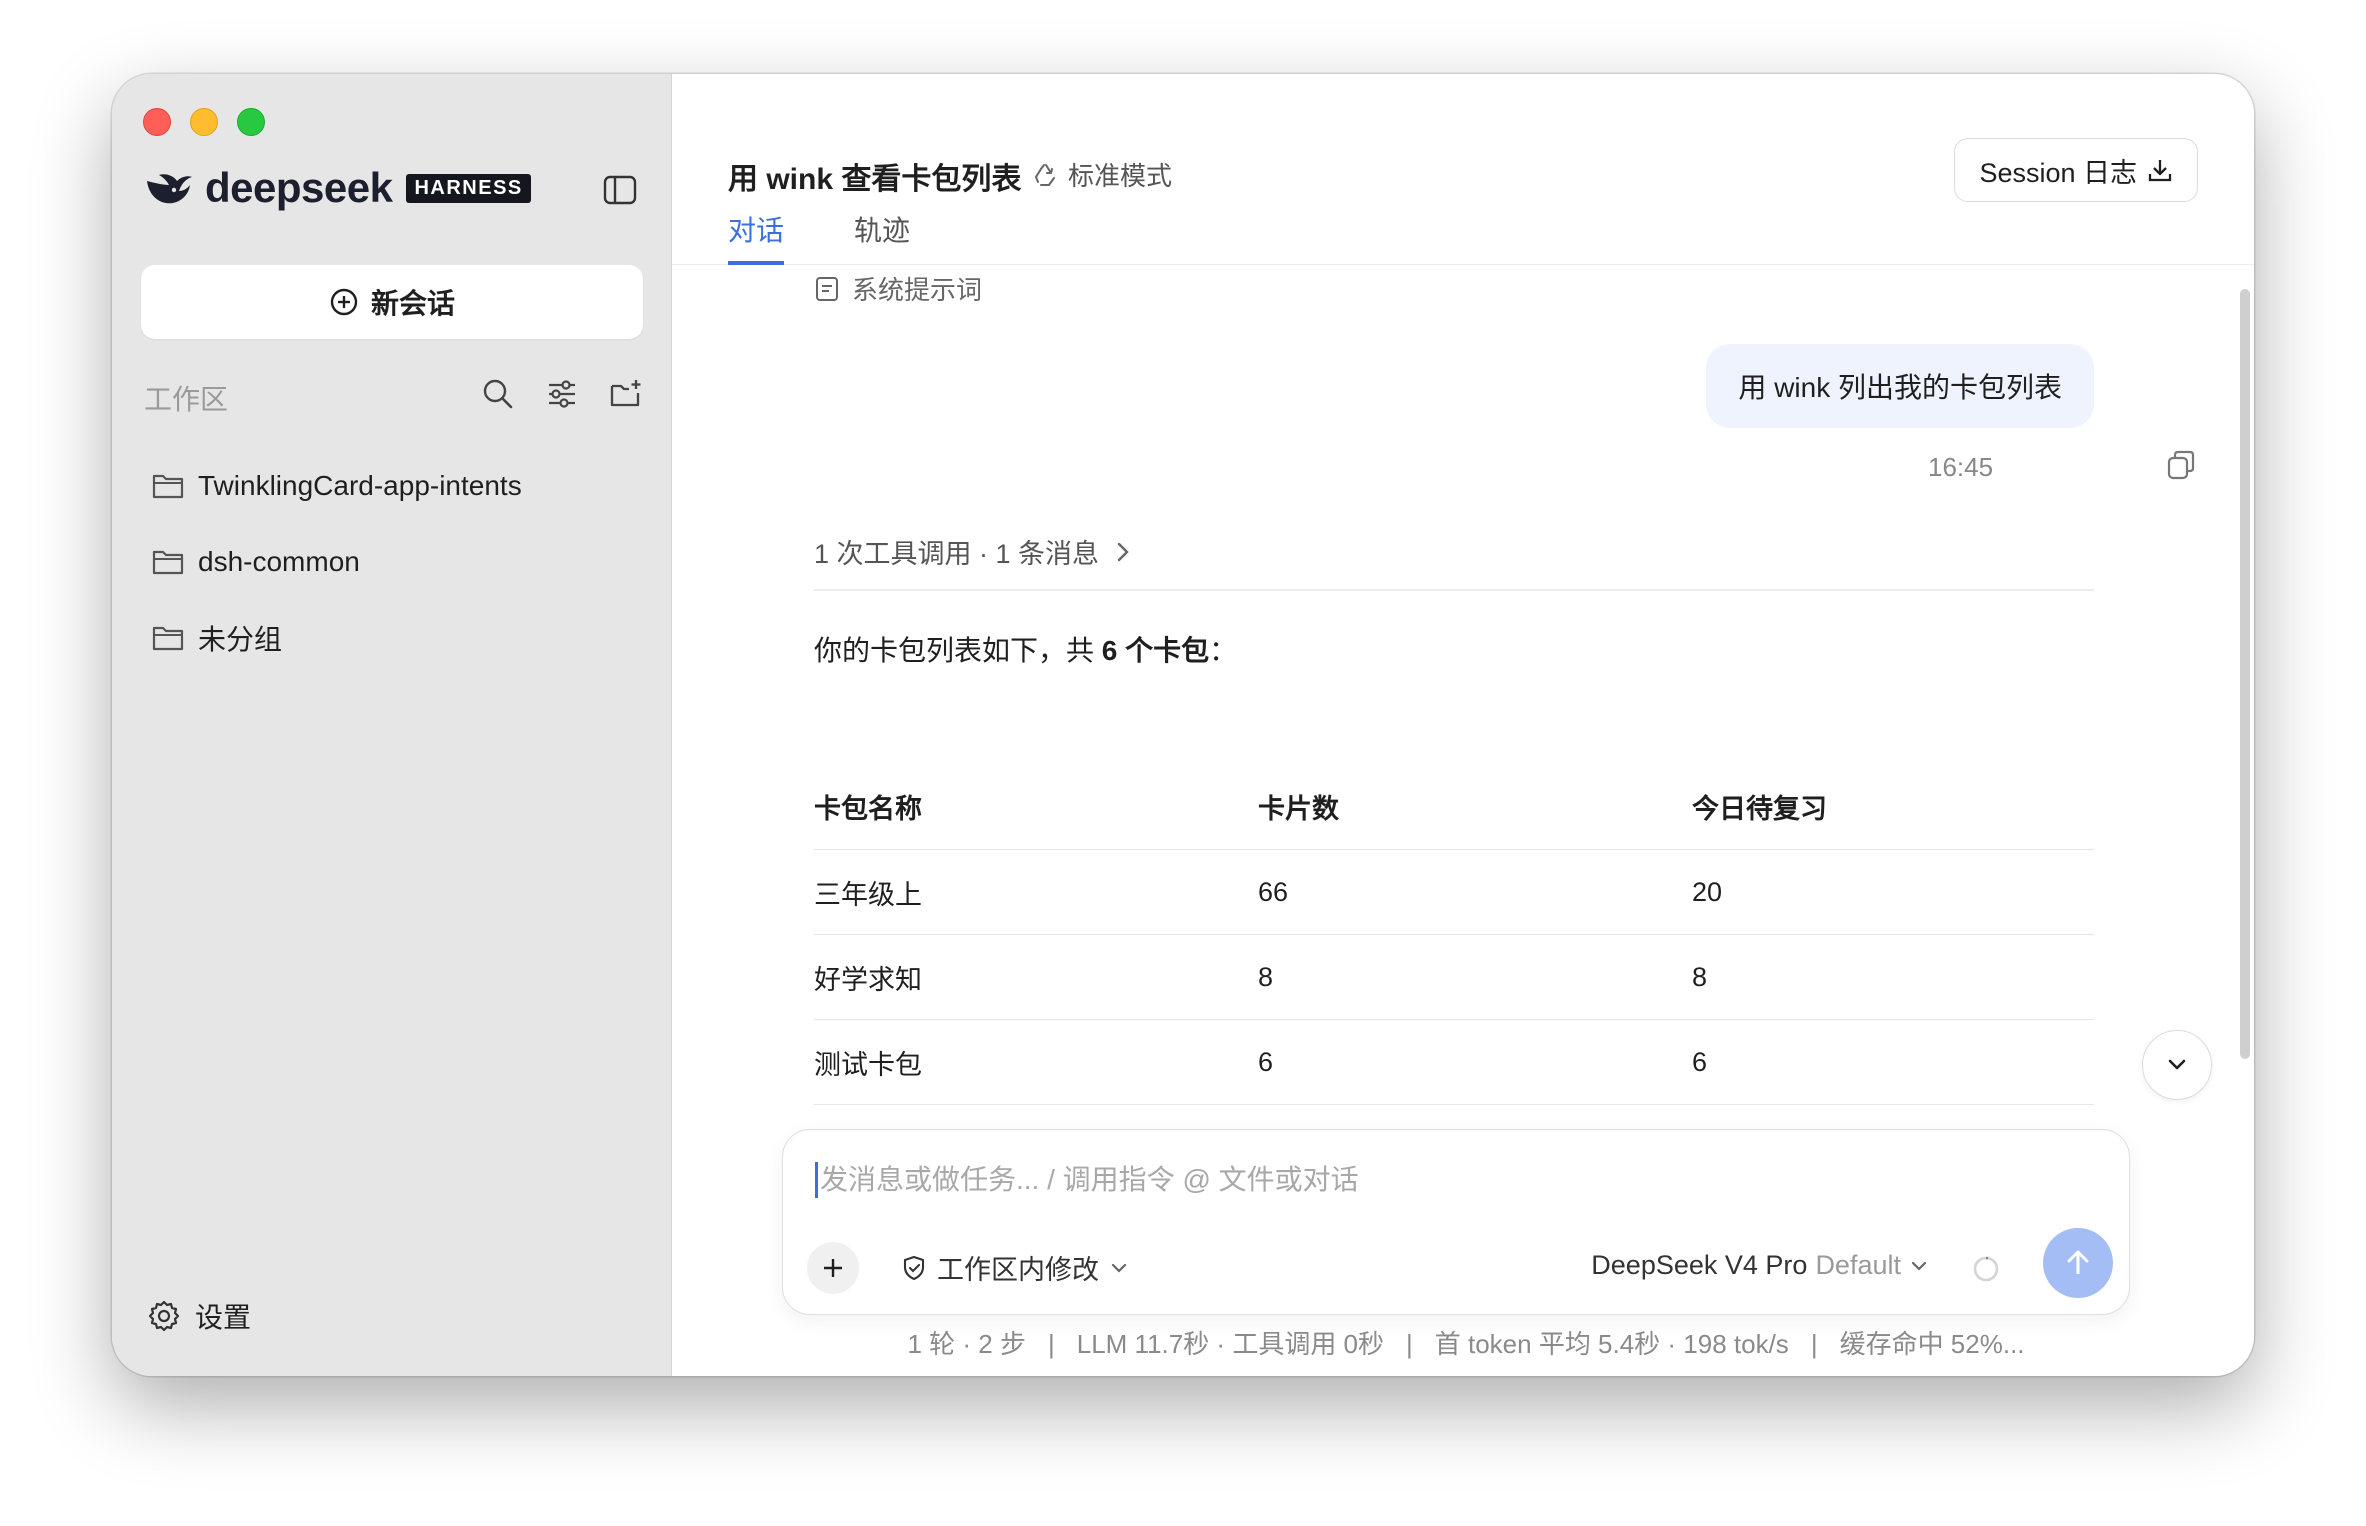 The image size is (2366, 1526). I want to click on system-prompt-toggle: 系统提示词, so click(898, 288).